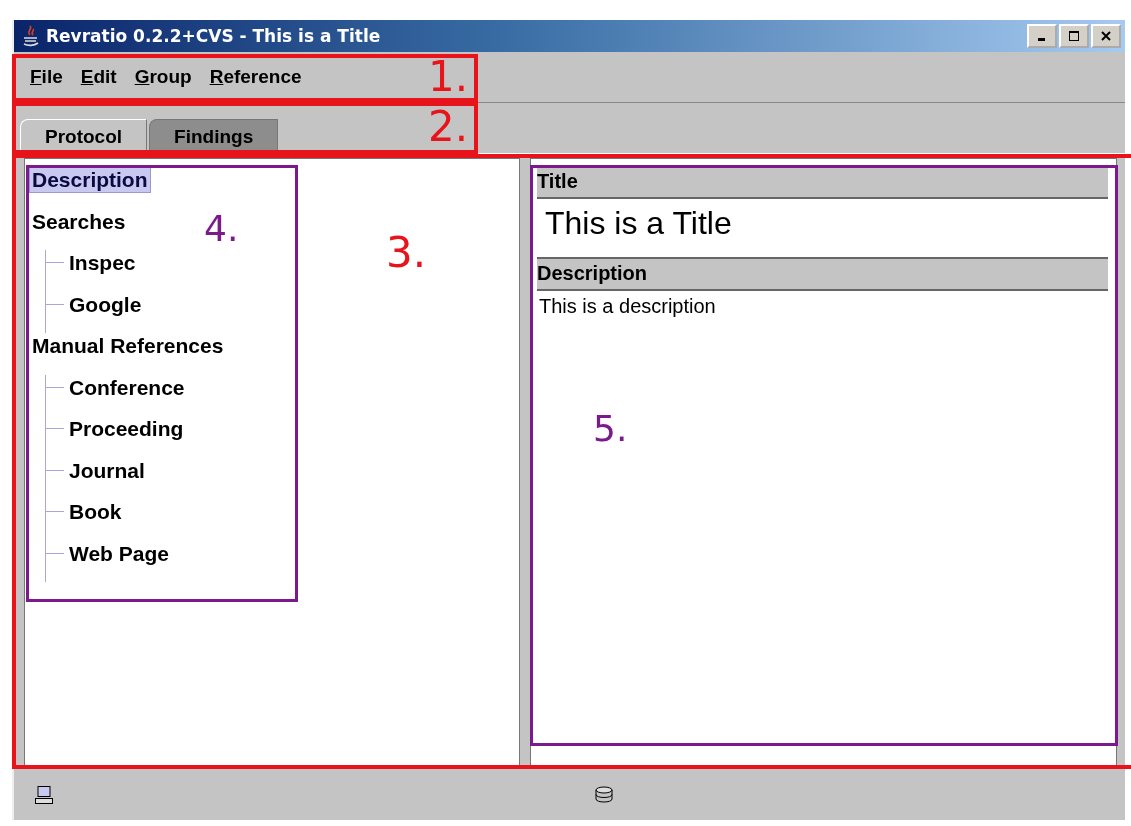 Image resolution: width=1131 pixels, height=826 pixels. What do you see at coordinates (126, 429) in the screenshot?
I see `tree-item: Proceeding` at bounding box center [126, 429].